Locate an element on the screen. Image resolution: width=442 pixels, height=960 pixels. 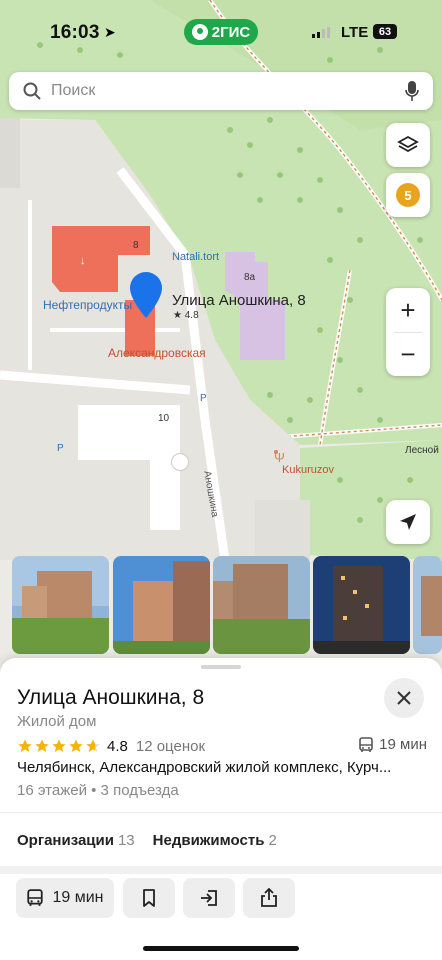
app-brand-badge: 2ГИС is located at coordinates (221, 32).